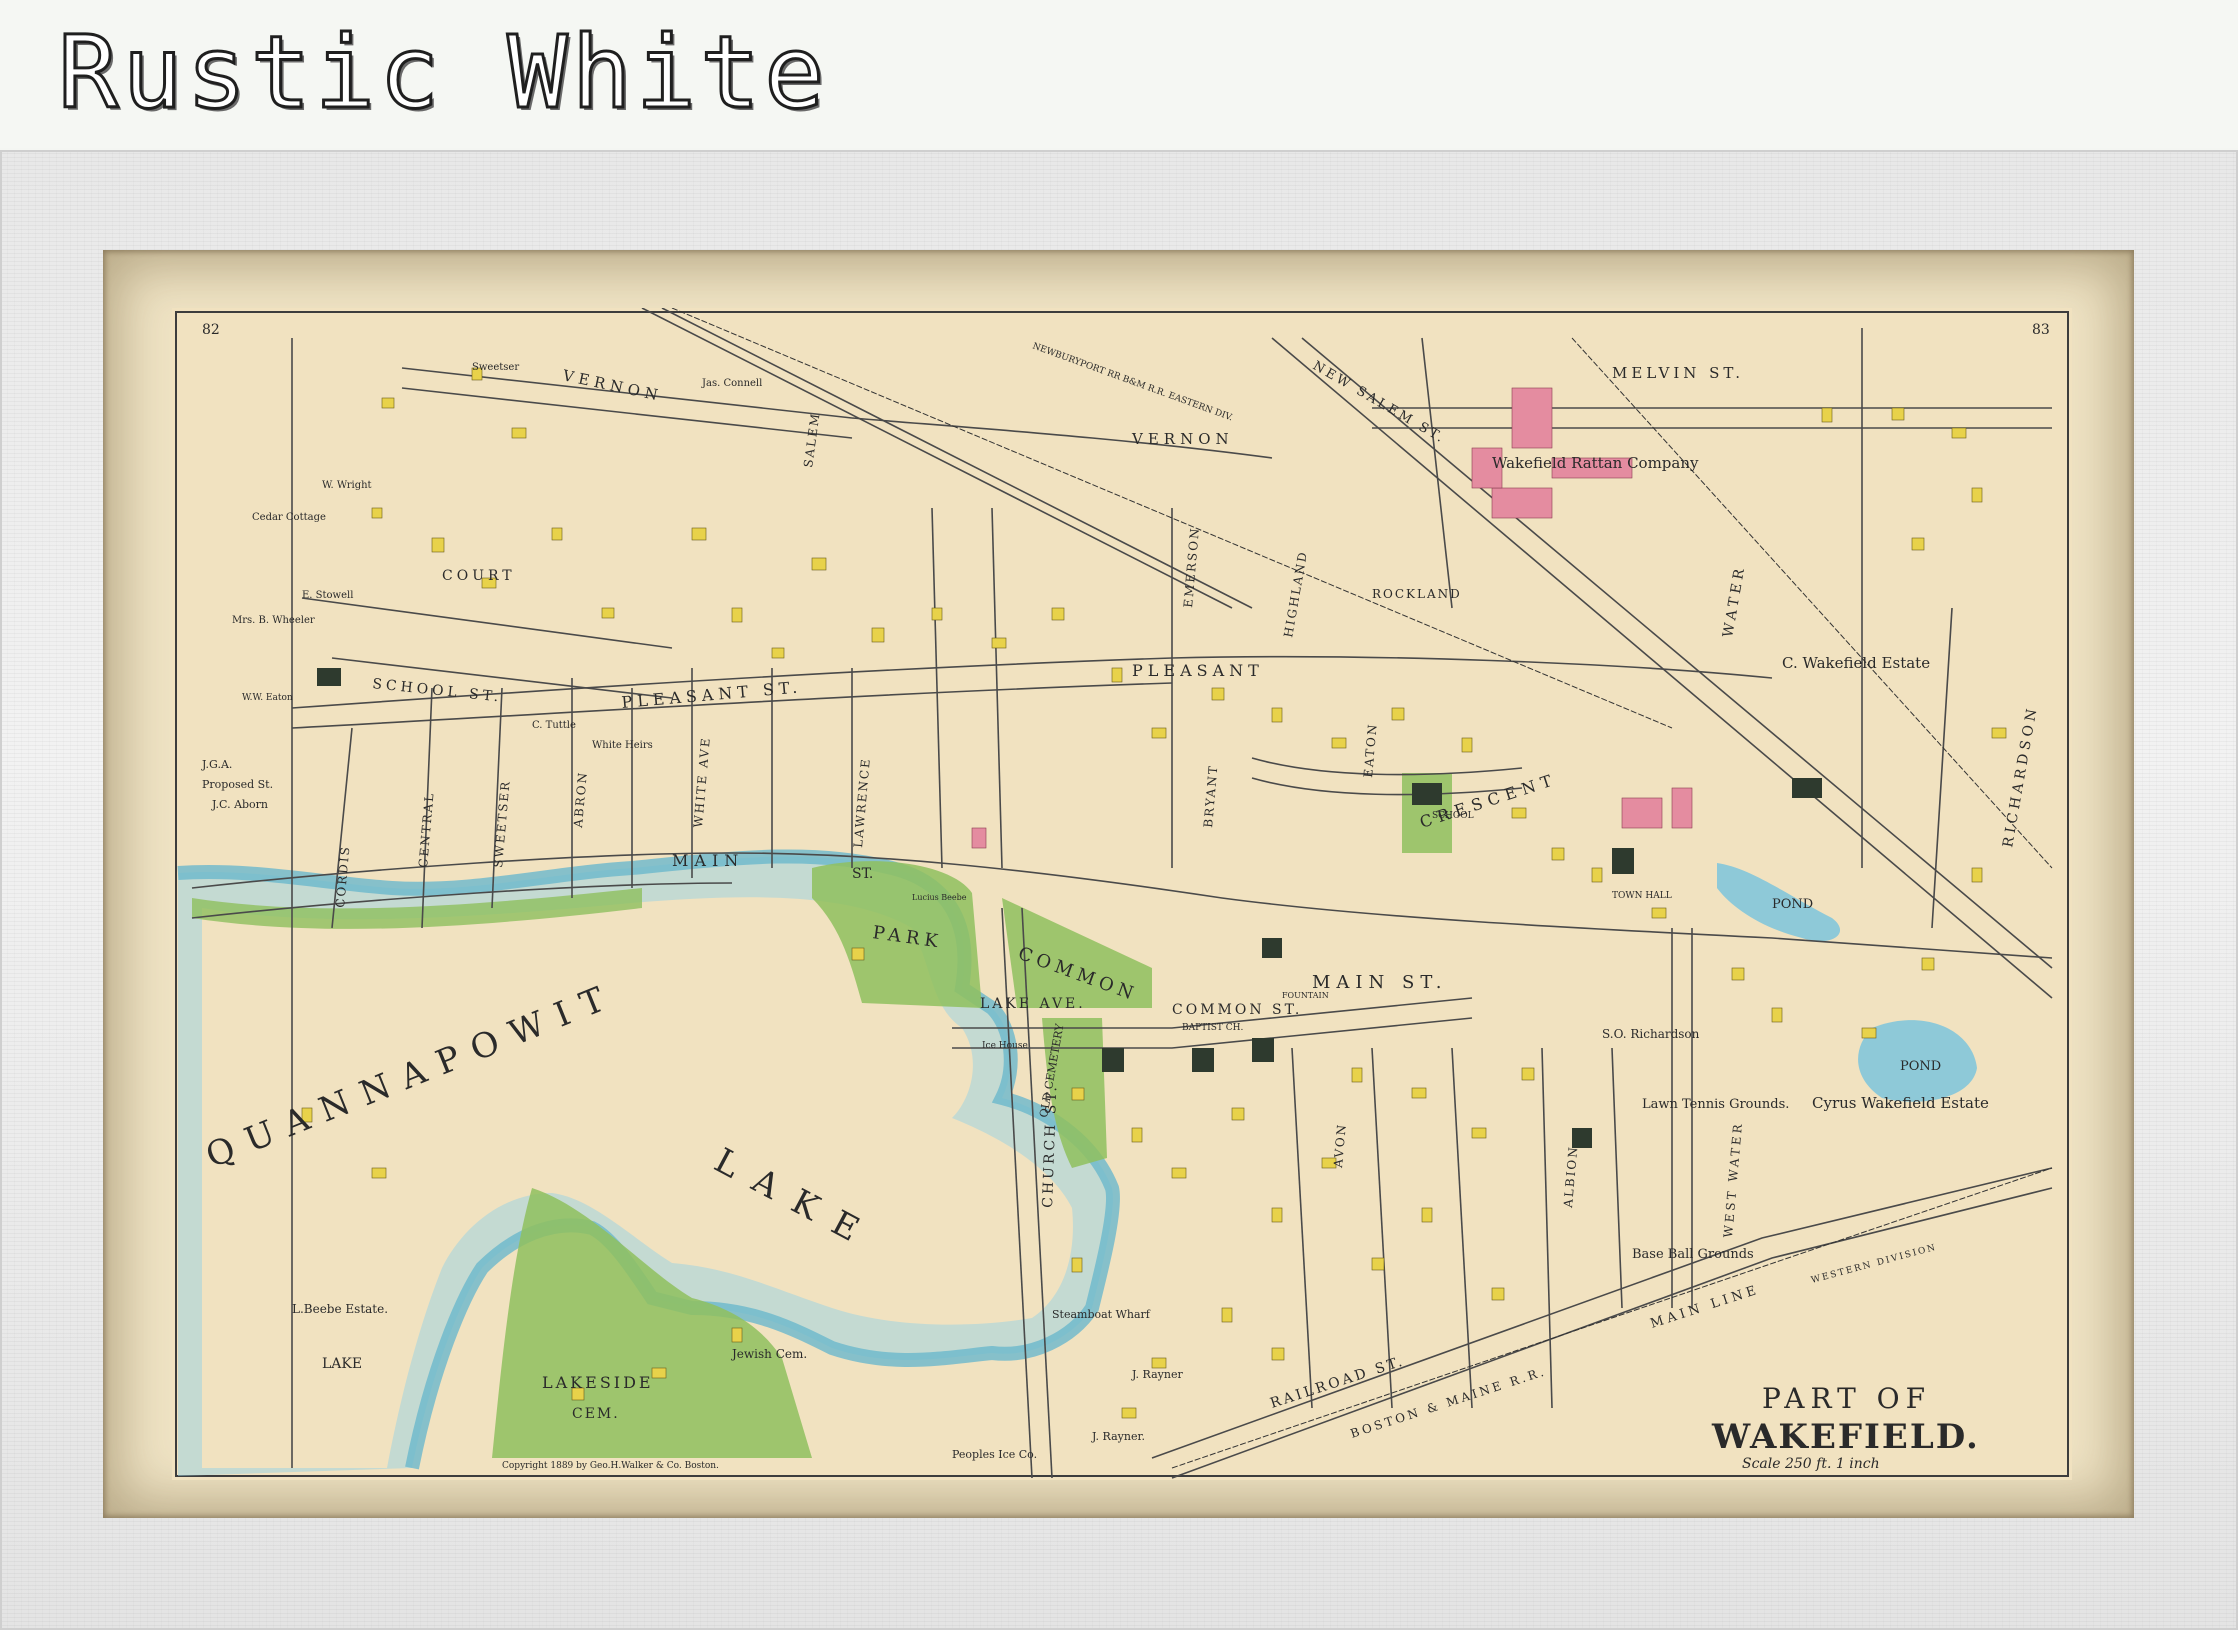  I want to click on label-lawn-tennis: Lawn Tennis Grounds., so click(1715, 1104).